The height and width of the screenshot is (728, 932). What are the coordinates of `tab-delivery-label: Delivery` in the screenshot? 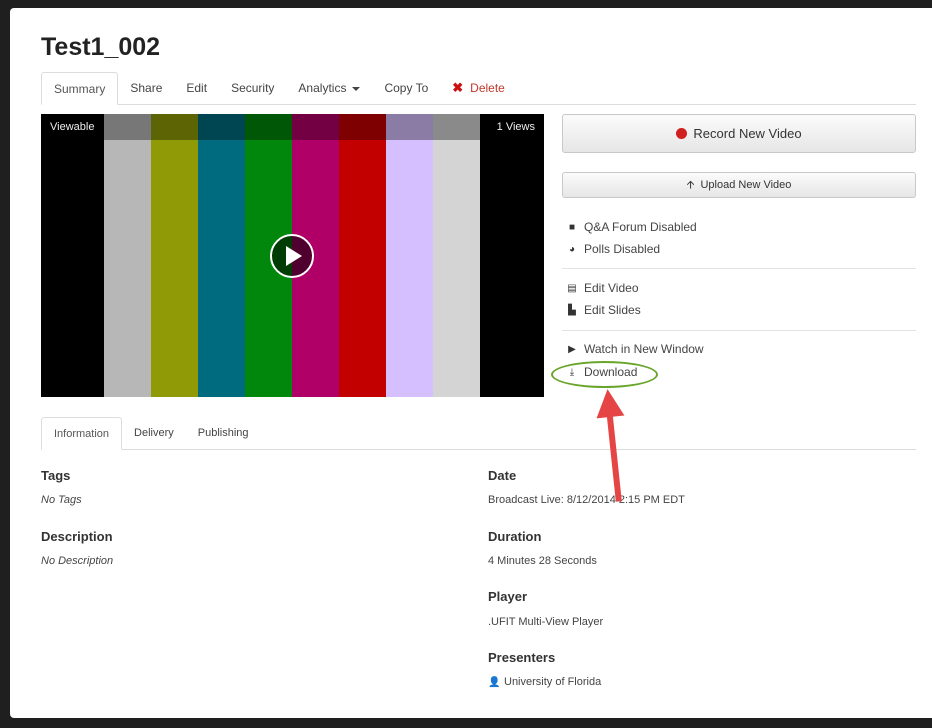 It's located at (154, 432).